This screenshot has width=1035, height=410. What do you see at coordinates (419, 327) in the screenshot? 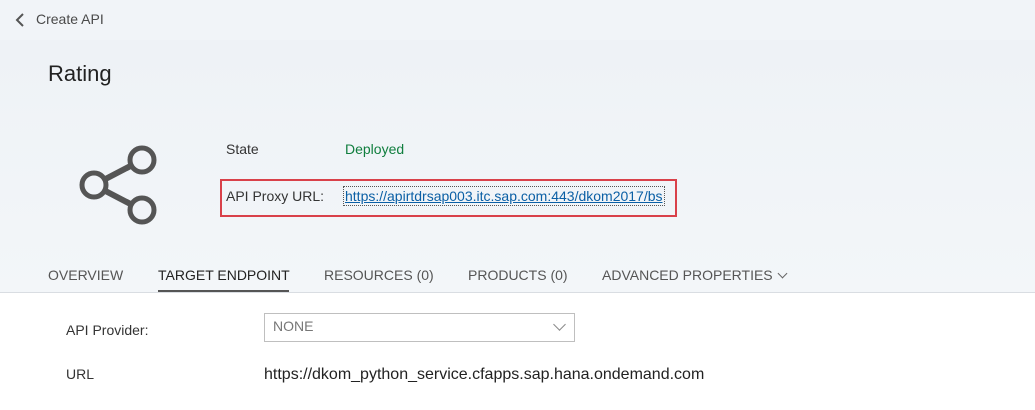
I see `api-provider-select: NONE` at bounding box center [419, 327].